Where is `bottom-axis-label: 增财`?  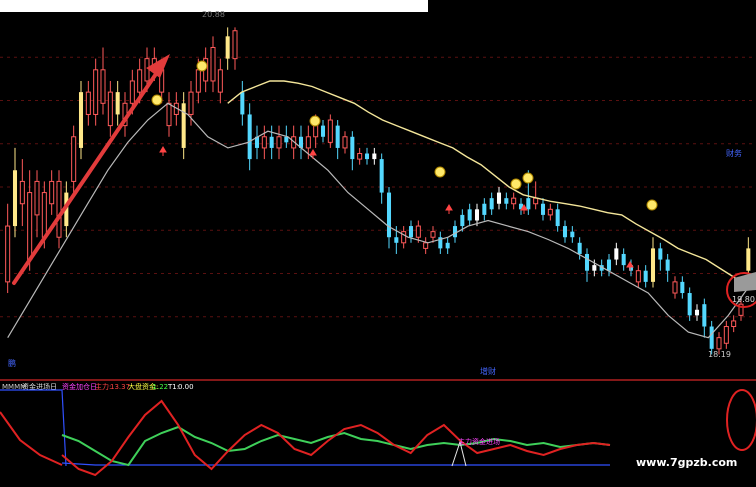
bottom-axis-label: 增财 is located at coordinates (488, 371).